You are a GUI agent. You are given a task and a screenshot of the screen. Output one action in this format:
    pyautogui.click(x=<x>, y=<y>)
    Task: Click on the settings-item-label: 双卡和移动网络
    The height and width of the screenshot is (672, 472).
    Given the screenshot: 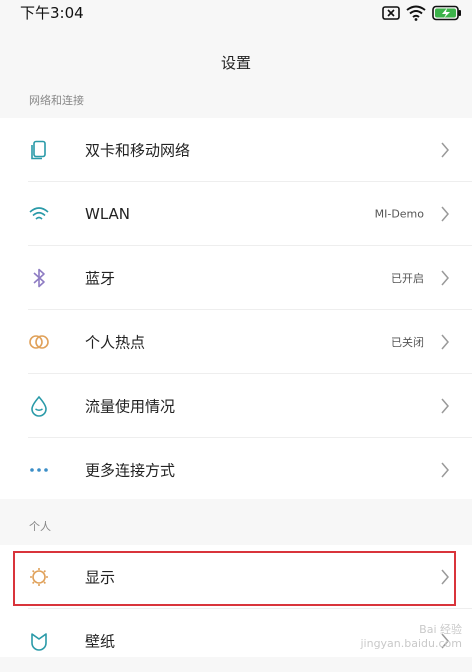 What is the action you would take?
    pyautogui.click(x=138, y=150)
    